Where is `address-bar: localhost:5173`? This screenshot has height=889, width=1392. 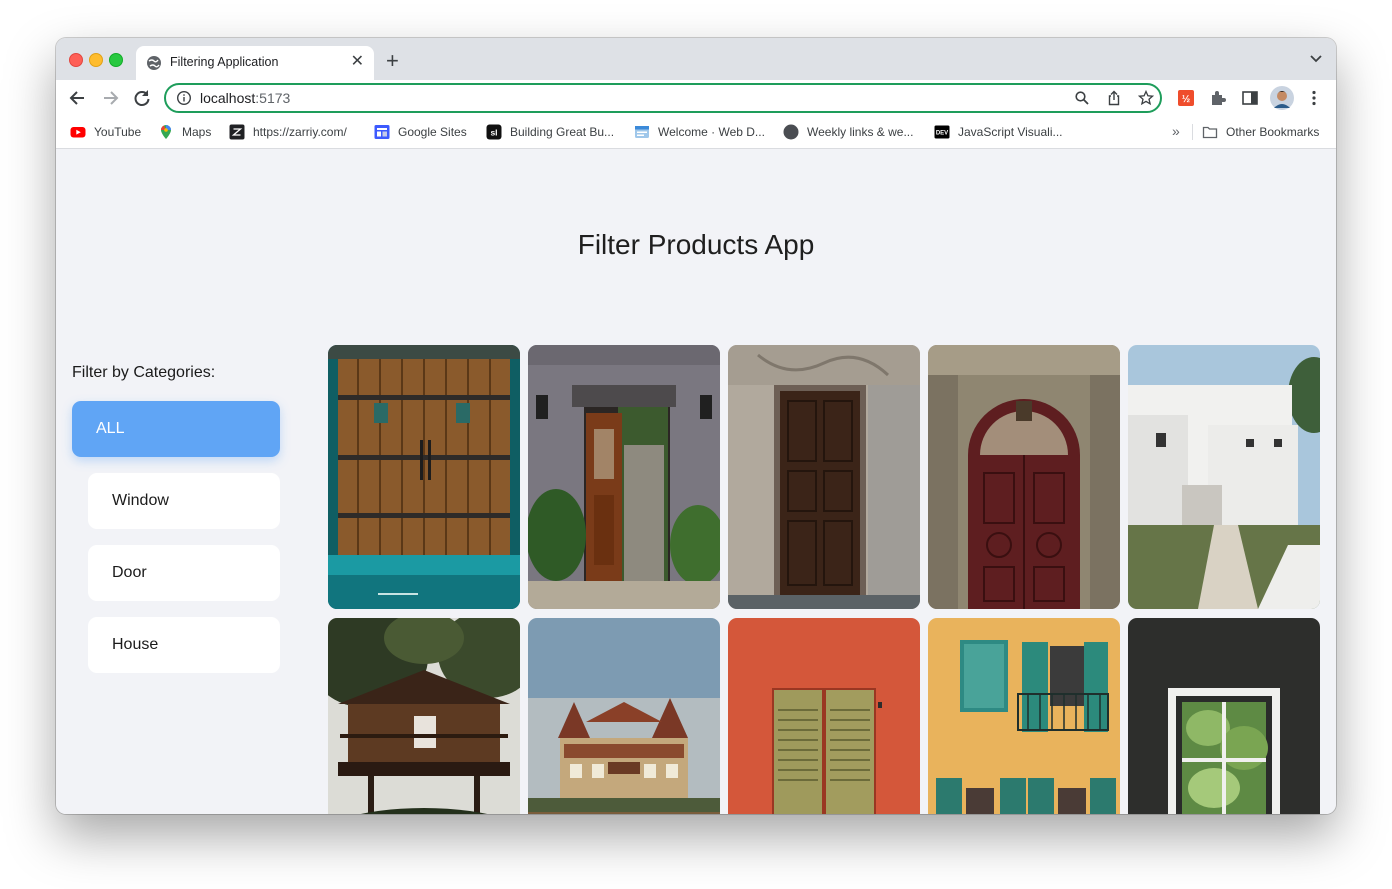 address-bar: localhost:5173 is located at coordinates (663, 98).